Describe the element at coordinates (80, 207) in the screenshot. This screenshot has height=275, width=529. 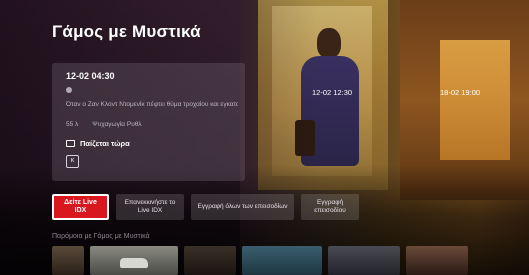
I see `watch-live-button: Δείτε Live IDX` at that location.